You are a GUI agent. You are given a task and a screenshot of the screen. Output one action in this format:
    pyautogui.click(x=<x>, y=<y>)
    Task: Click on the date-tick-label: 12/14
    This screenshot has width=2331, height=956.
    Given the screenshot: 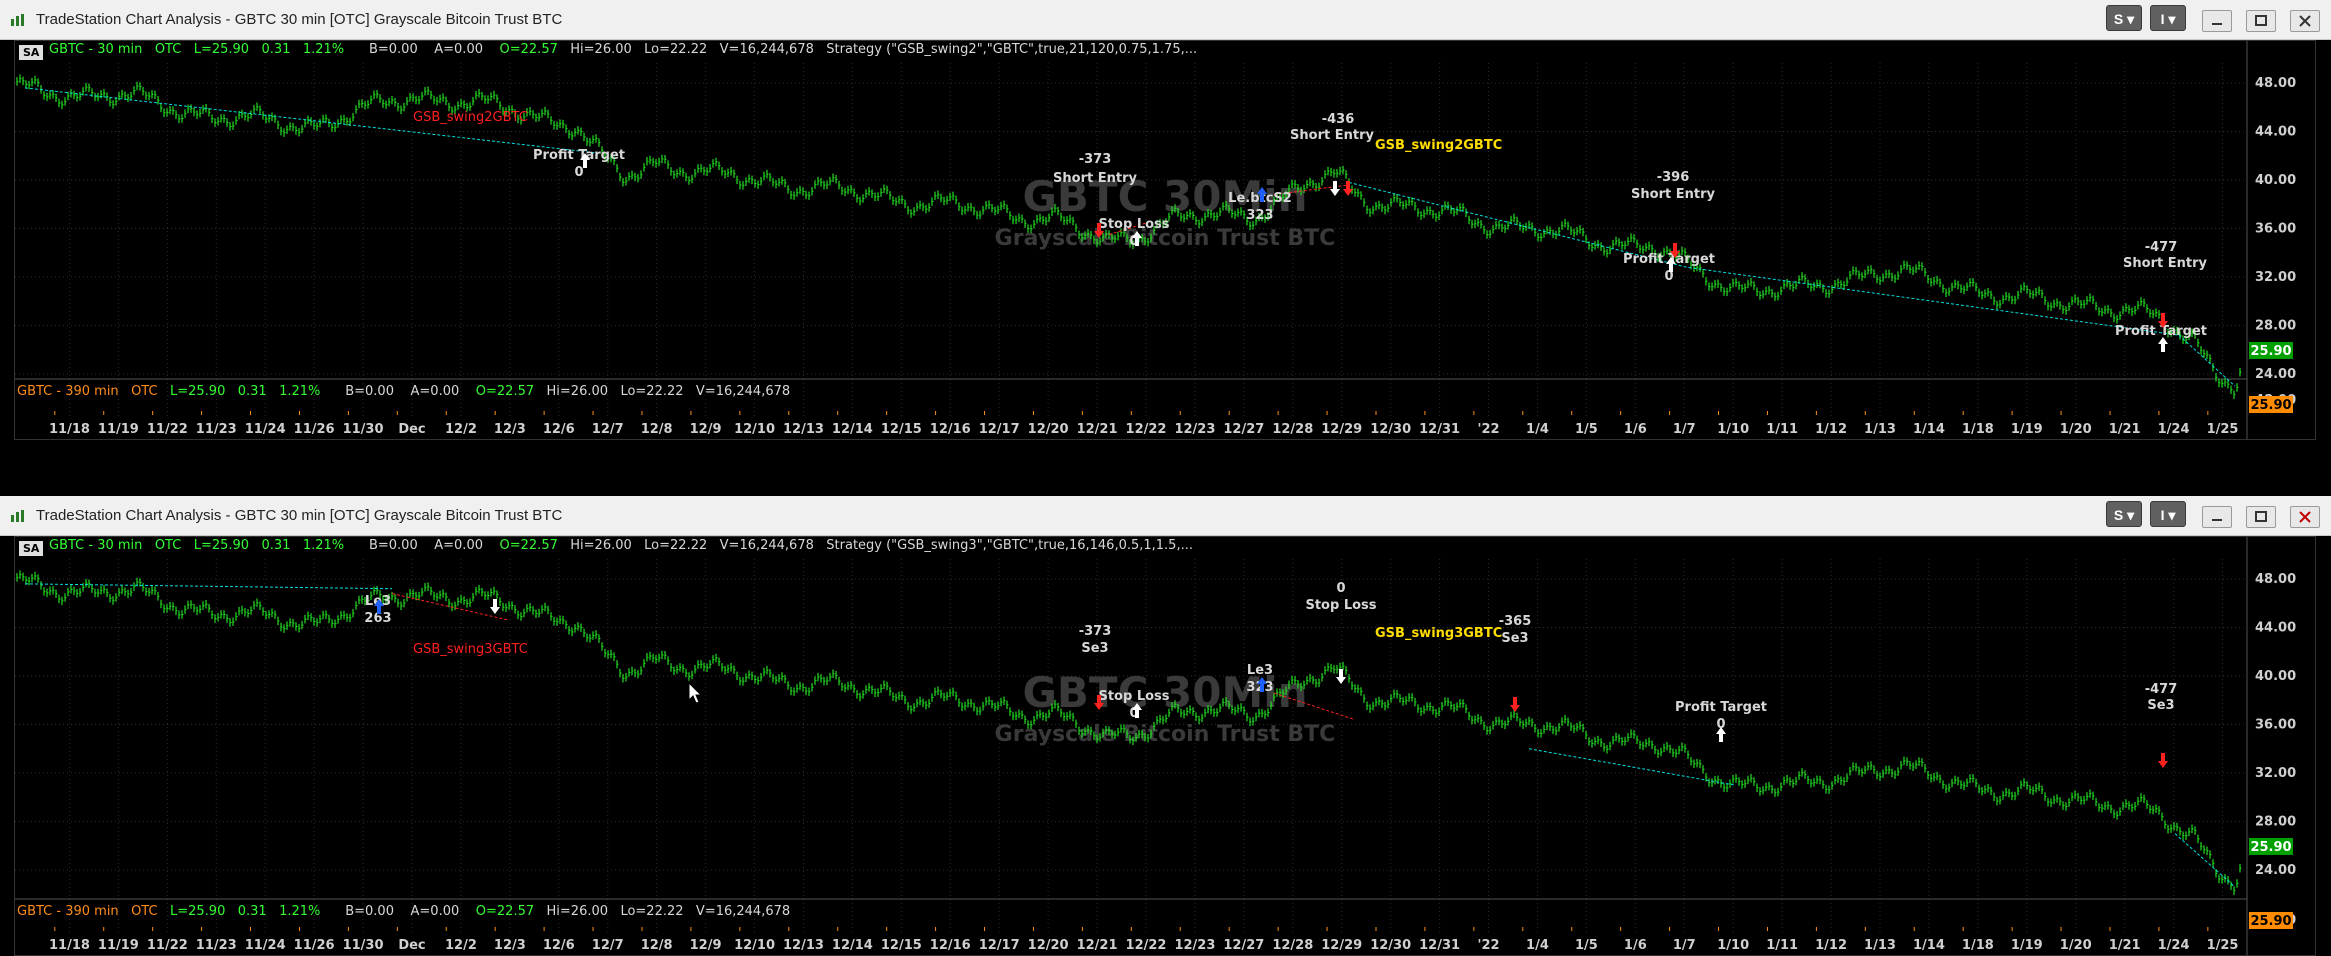 What is the action you would take?
    pyautogui.click(x=852, y=429)
    